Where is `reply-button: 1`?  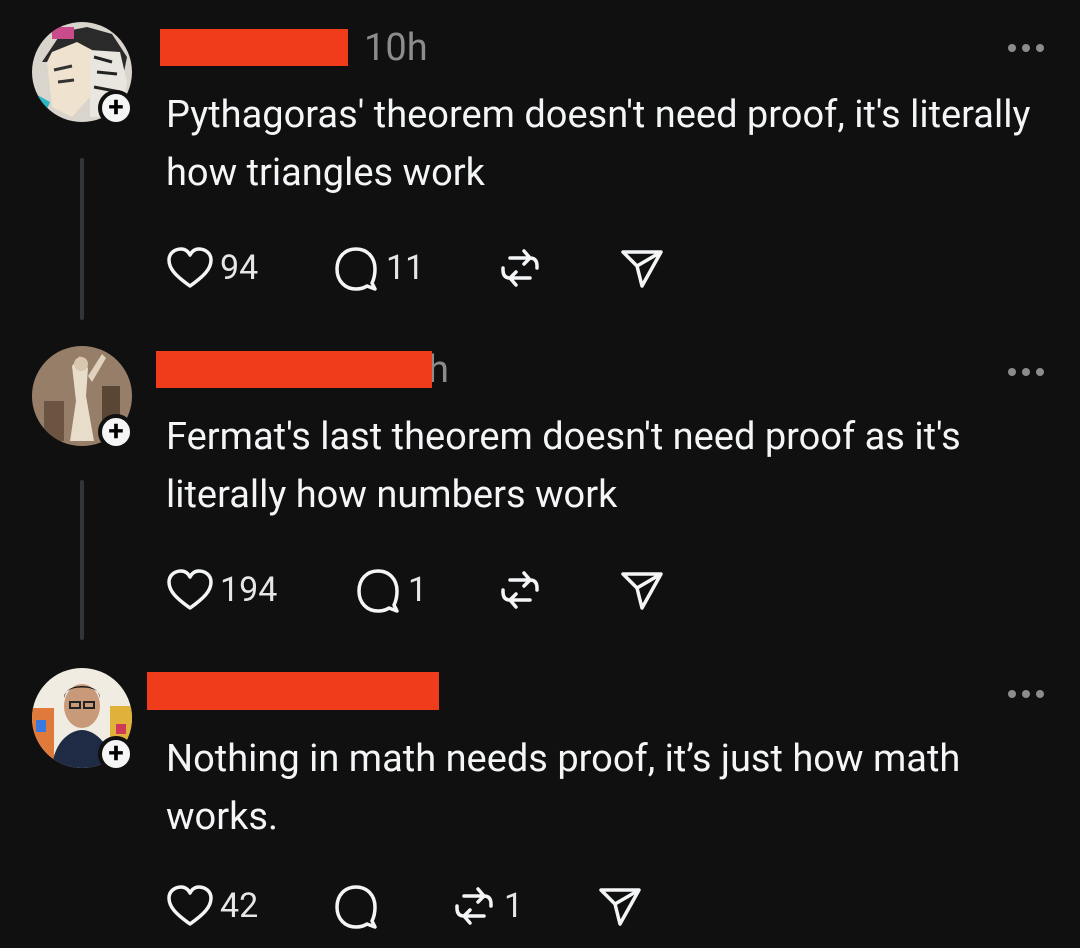 reply-button: 1 is located at coordinates (390, 590).